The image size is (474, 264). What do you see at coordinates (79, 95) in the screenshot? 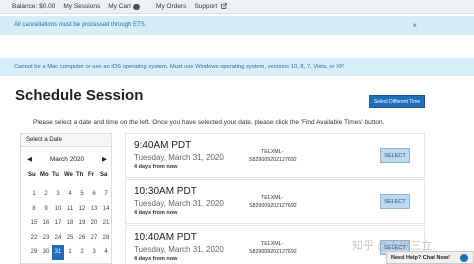
I see `page-title: Schedule Session` at bounding box center [79, 95].